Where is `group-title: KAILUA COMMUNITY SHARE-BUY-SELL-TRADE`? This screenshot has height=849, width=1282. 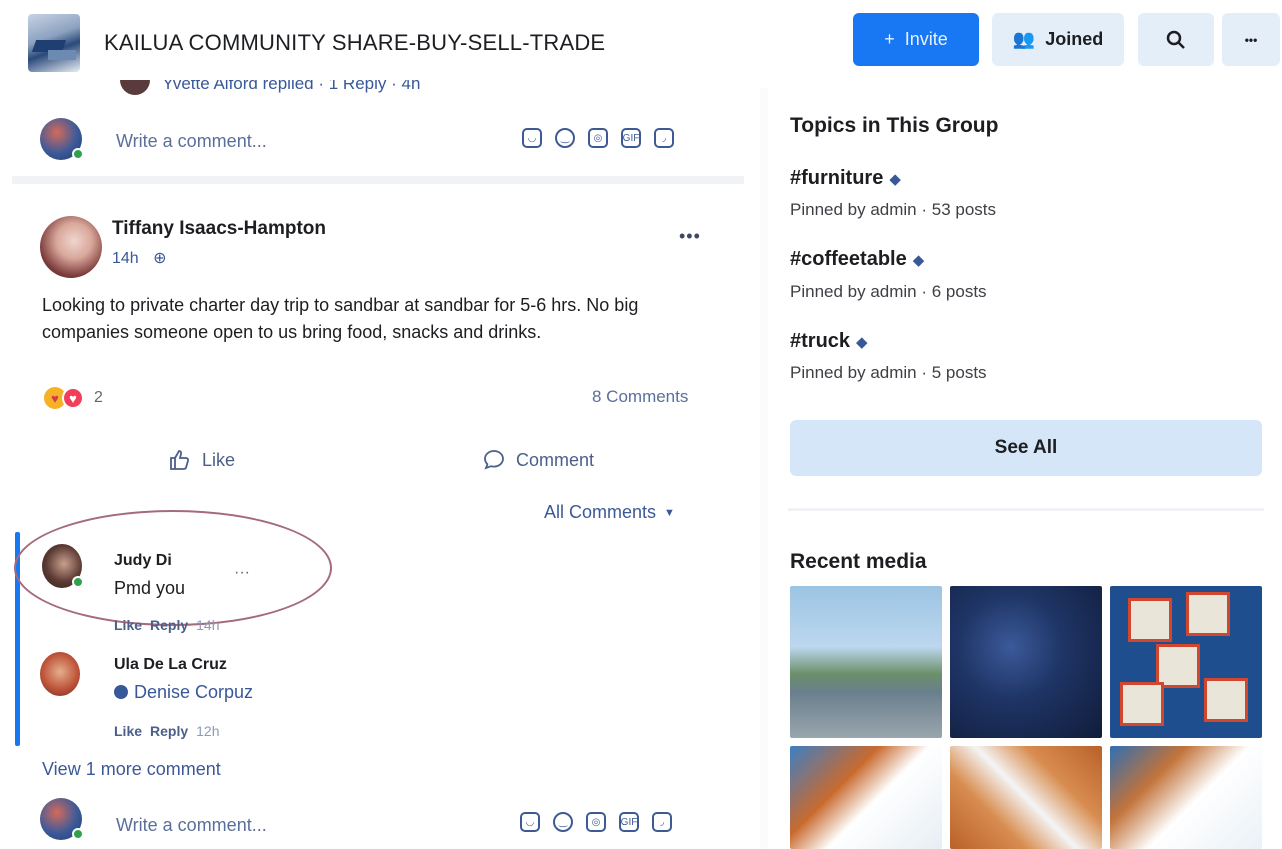
group-title: KAILUA COMMUNITY SHARE-BUY-SELL-TRADE is located at coordinates (354, 43).